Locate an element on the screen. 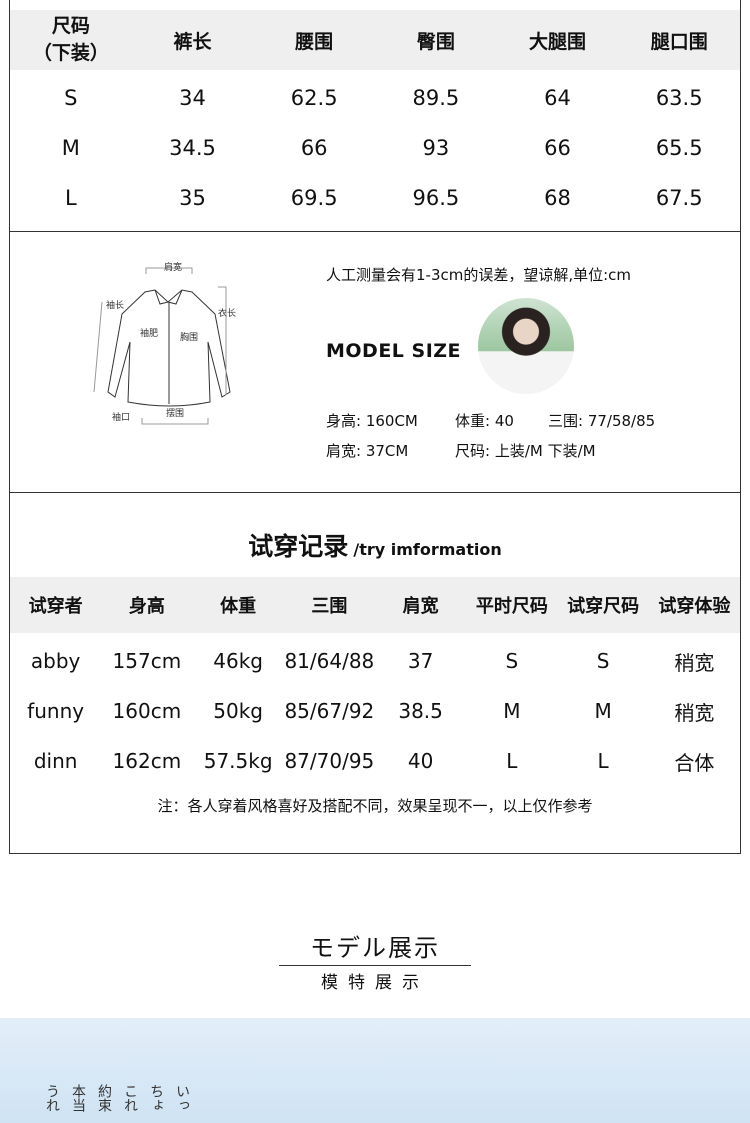 The height and width of the screenshot is (1123, 750). table-row: L 35 69.5 96.5 68 67.5 is located at coordinates (375, 198).